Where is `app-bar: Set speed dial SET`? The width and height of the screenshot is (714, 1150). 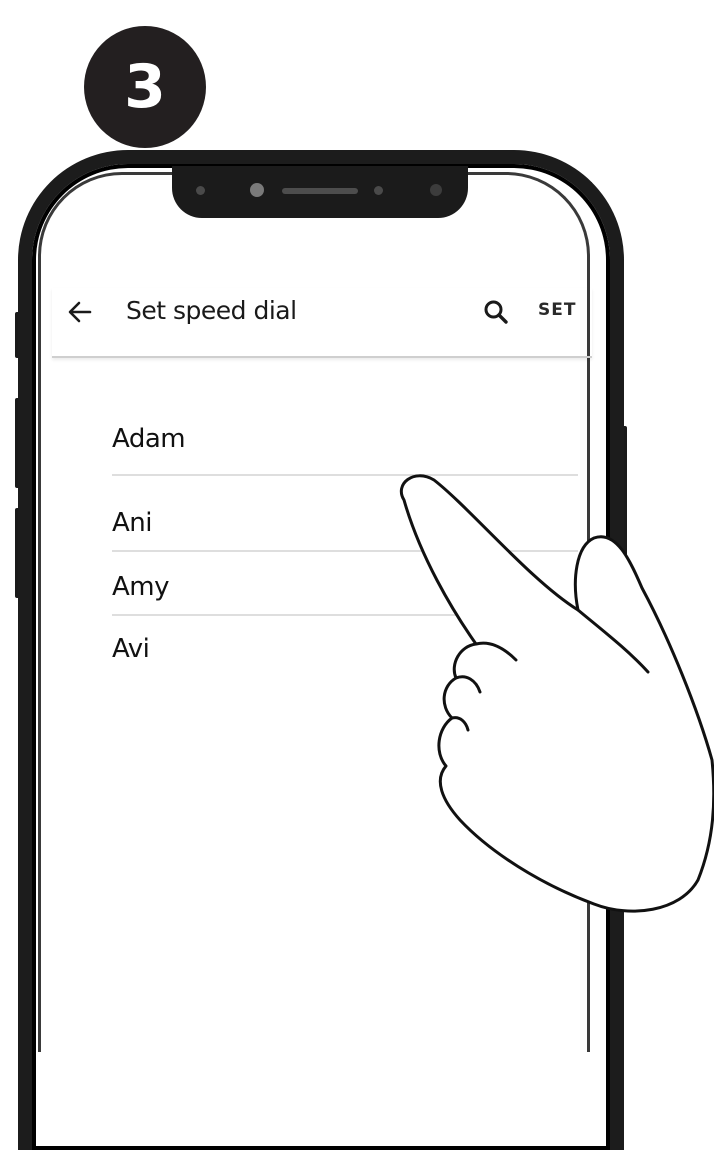 app-bar: Set speed dial SET is located at coordinates (322, 323).